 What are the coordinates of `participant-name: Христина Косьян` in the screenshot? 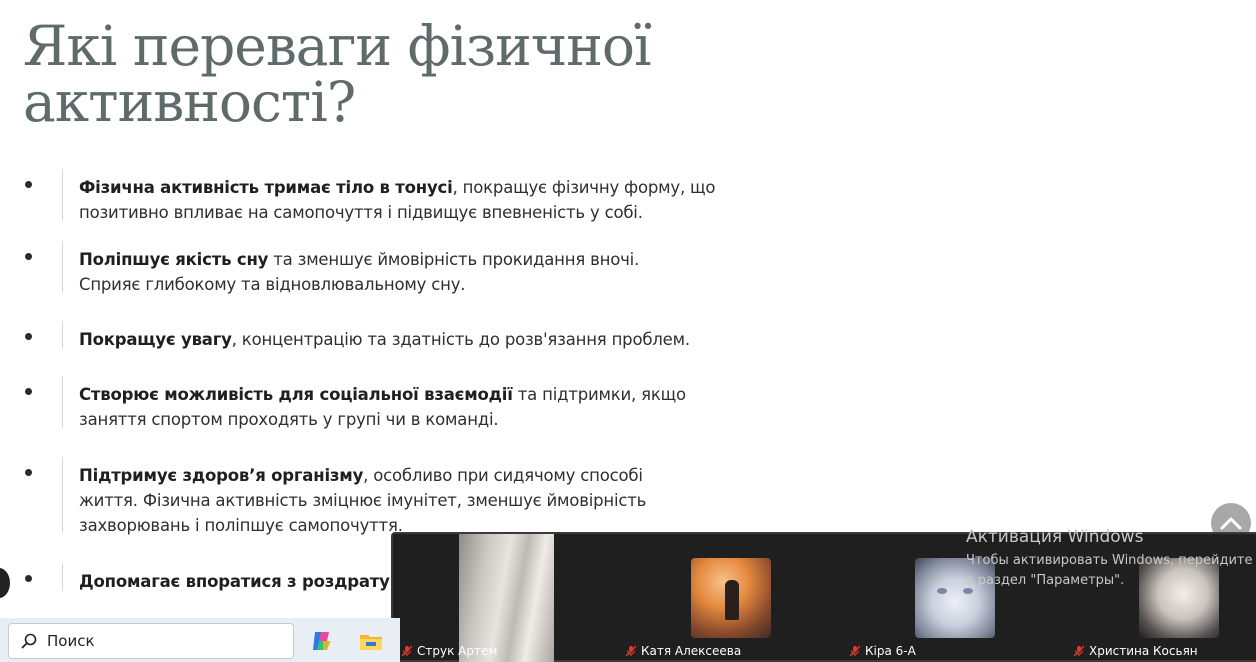 It's located at (1143, 651).